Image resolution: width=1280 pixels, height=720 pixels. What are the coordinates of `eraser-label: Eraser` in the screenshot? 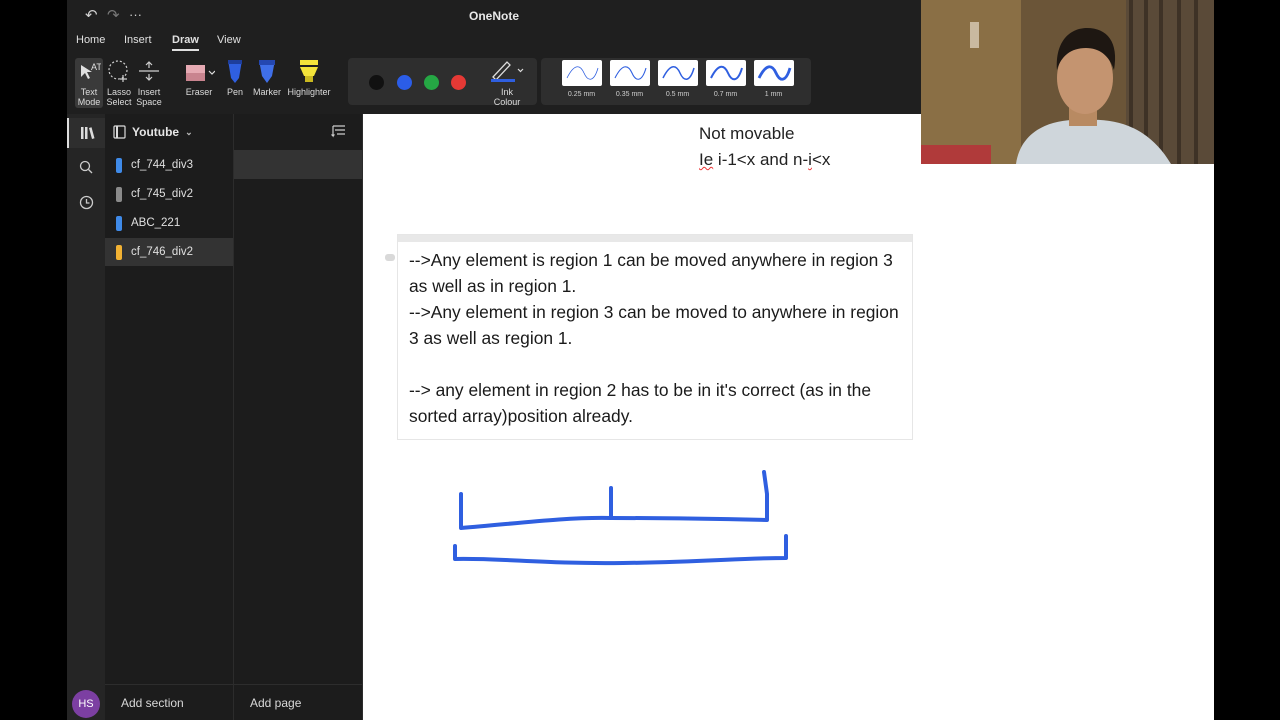 It's located at (199, 92).